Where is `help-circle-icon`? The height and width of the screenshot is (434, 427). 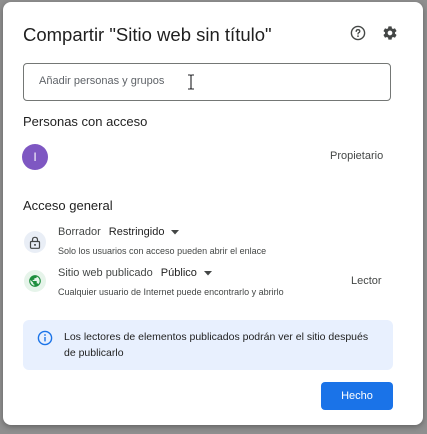
help-circle-icon is located at coordinates (358, 33).